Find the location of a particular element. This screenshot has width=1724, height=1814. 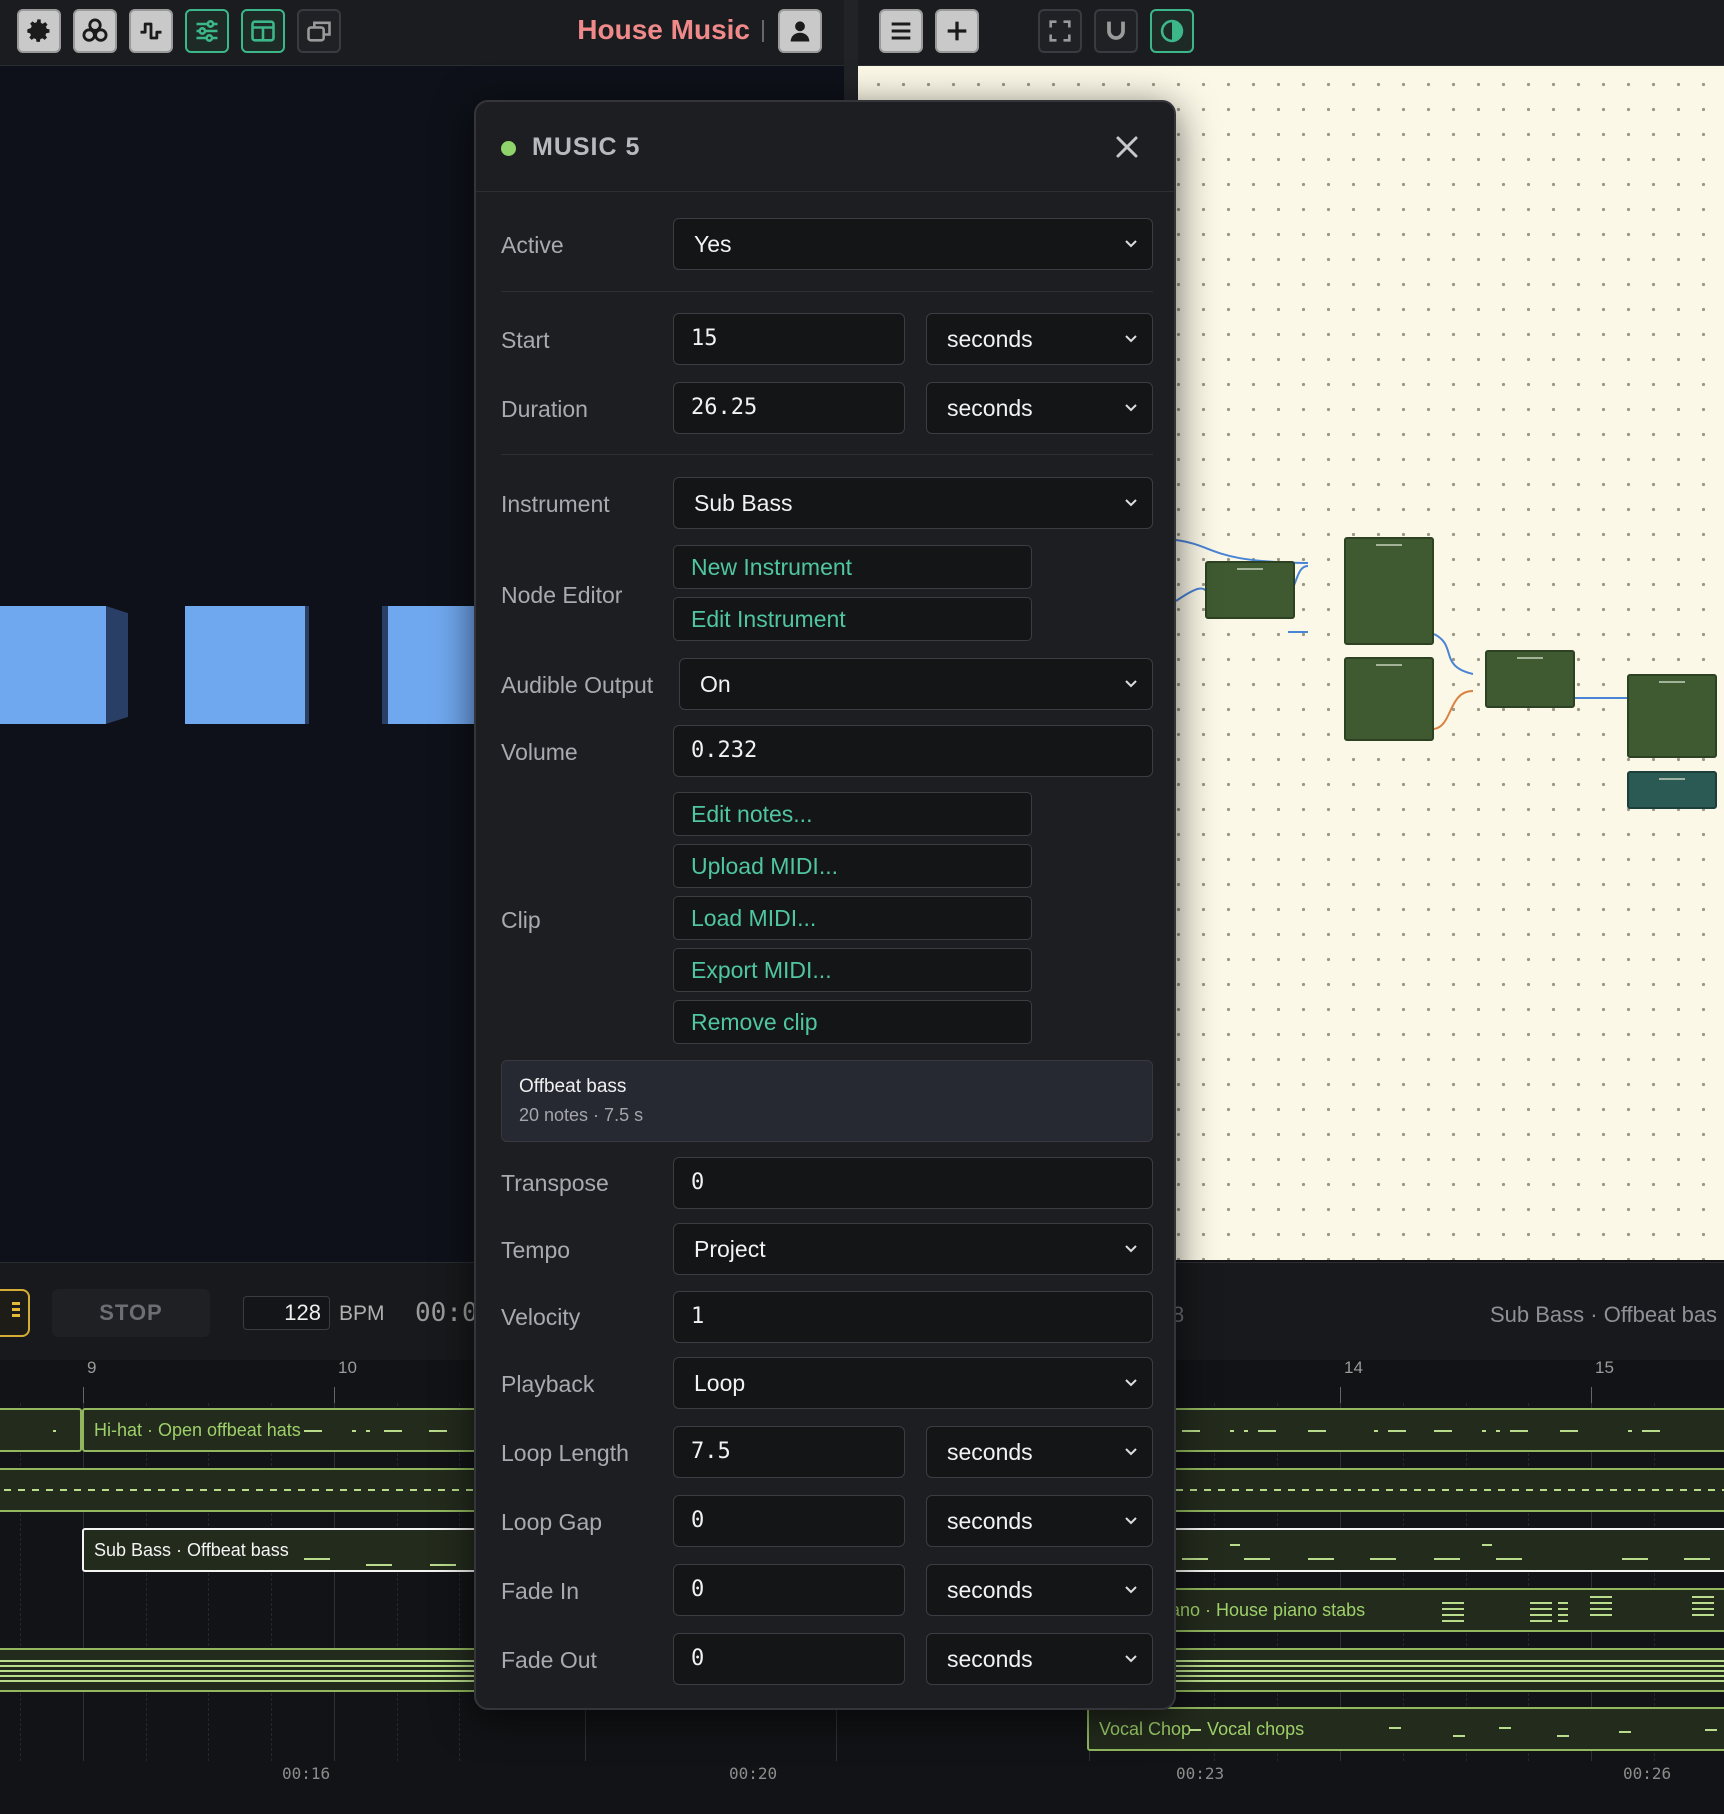

loop-gap-input: 0 is located at coordinates (789, 1521).